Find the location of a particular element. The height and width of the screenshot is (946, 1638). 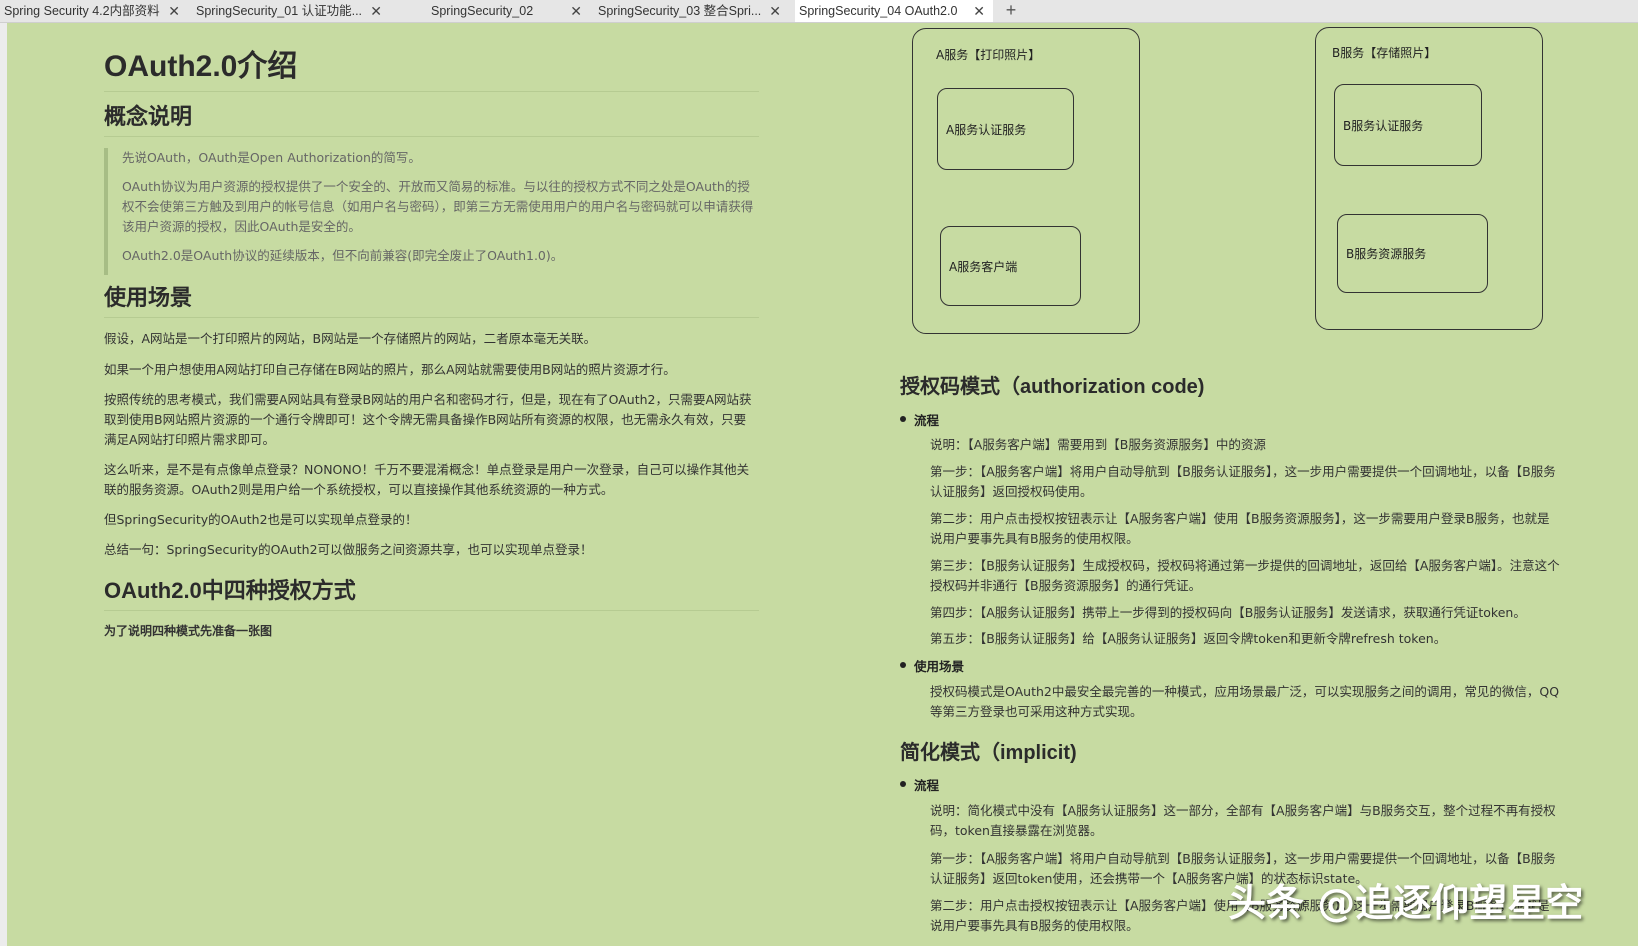

implicit-flow-bullet: 流程 is located at coordinates (919, 784).